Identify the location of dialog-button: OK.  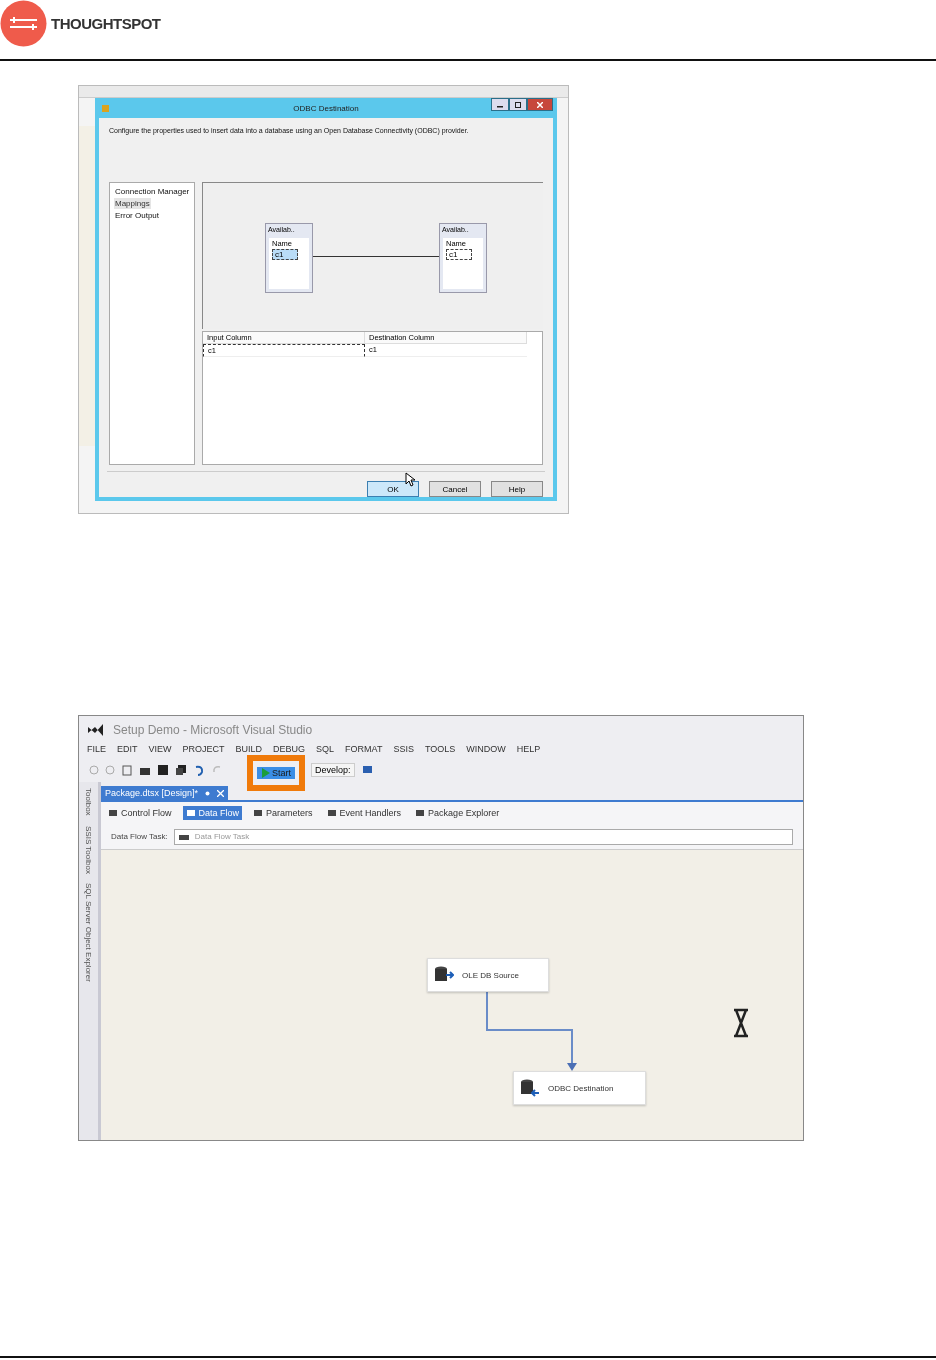
(393, 489).